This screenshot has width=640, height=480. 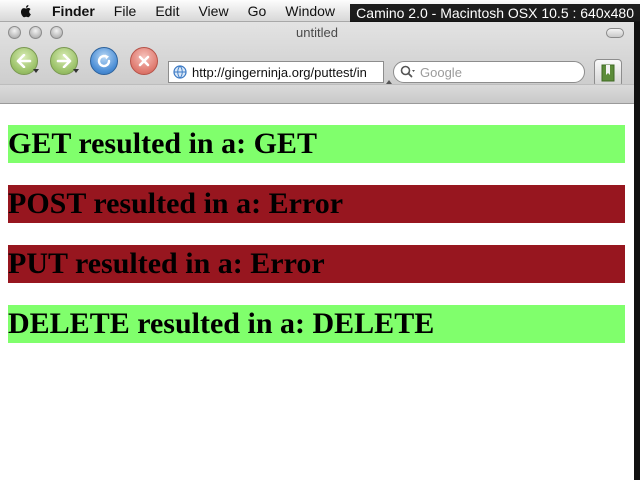 What do you see at coordinates (279, 72) in the screenshot?
I see `url-text: http://gingerninja.org/puttest/in` at bounding box center [279, 72].